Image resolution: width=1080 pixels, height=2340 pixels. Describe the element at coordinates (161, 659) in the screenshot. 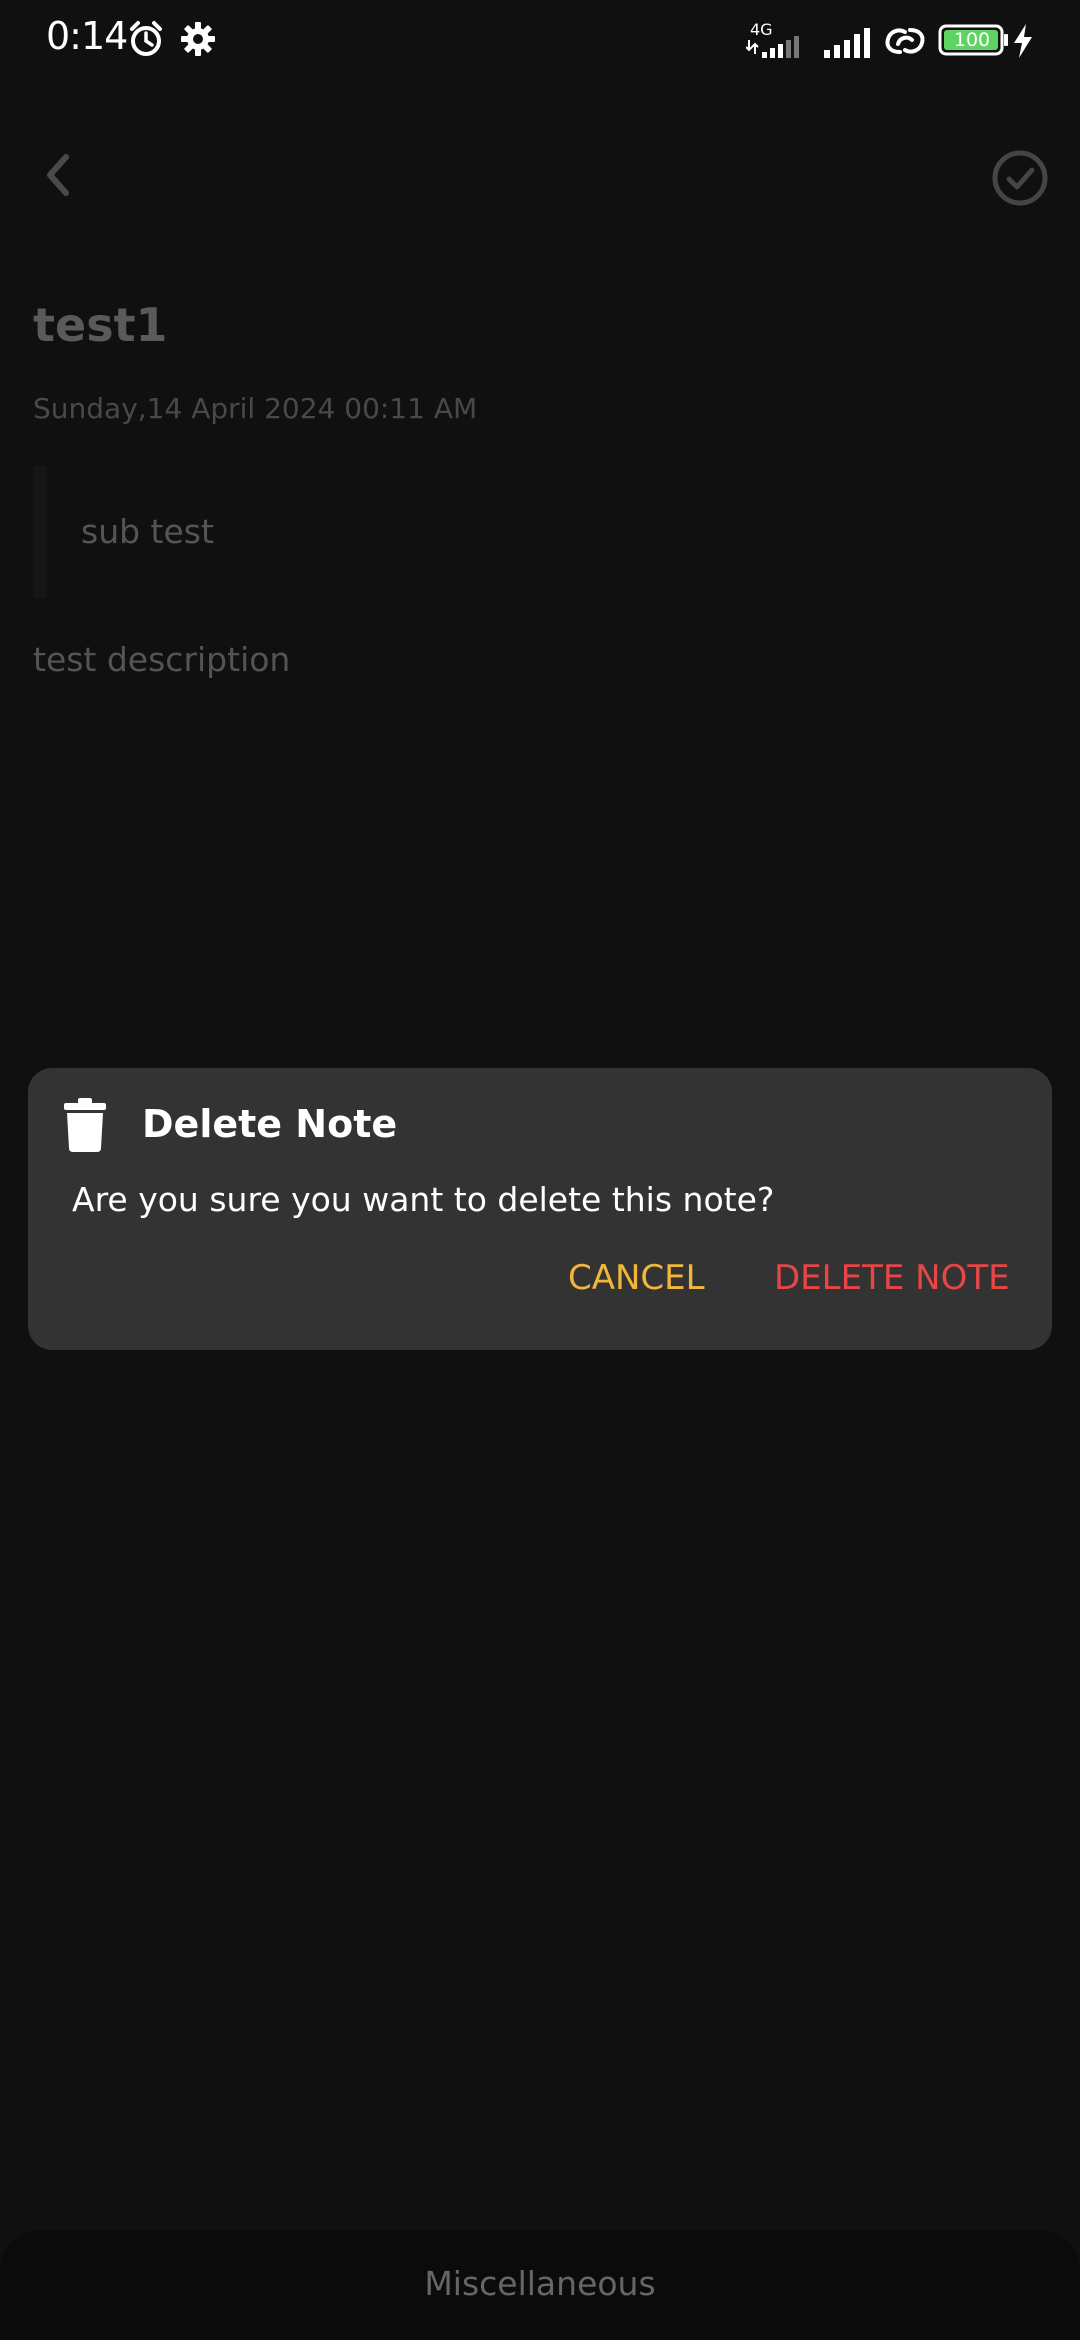

I see `note-description: test description` at that location.